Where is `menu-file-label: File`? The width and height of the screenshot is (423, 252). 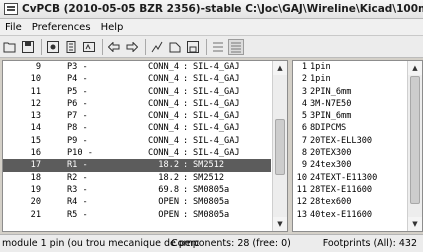
menu-file-label: File is located at coordinates (13, 27).